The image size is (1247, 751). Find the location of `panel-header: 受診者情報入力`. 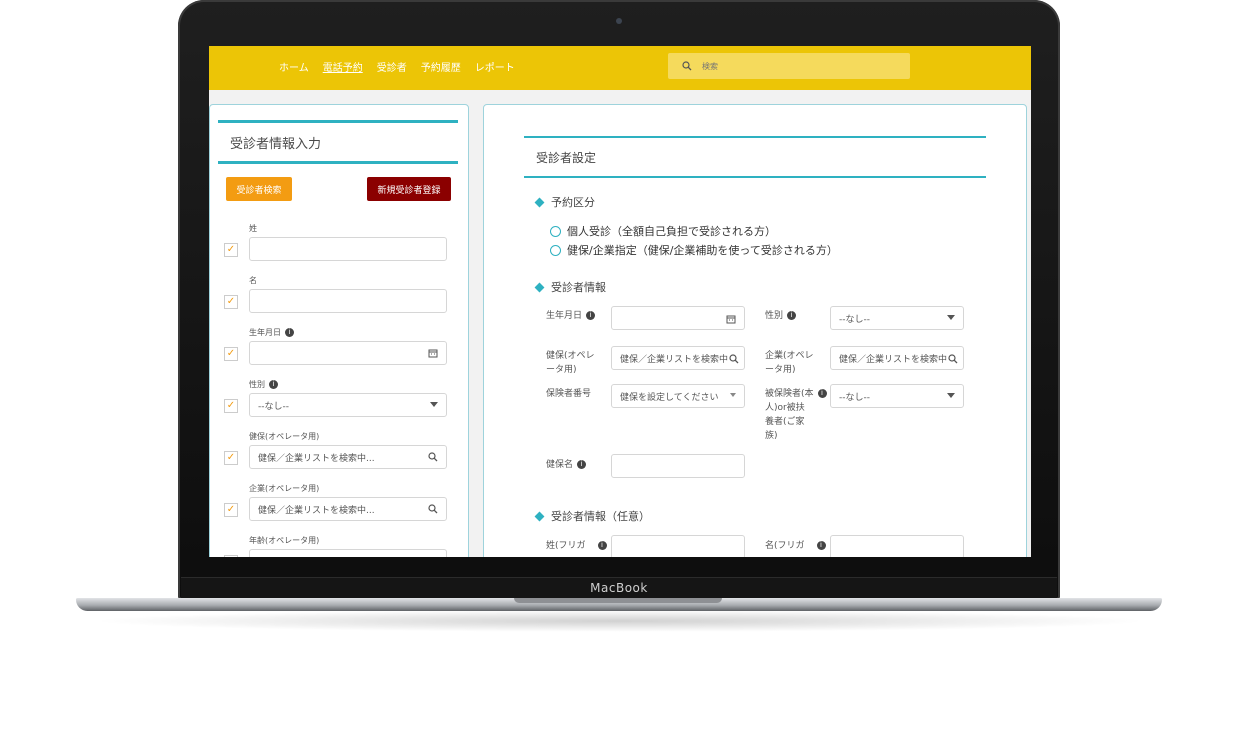

panel-header: 受診者情報入力 is located at coordinates (338, 142).